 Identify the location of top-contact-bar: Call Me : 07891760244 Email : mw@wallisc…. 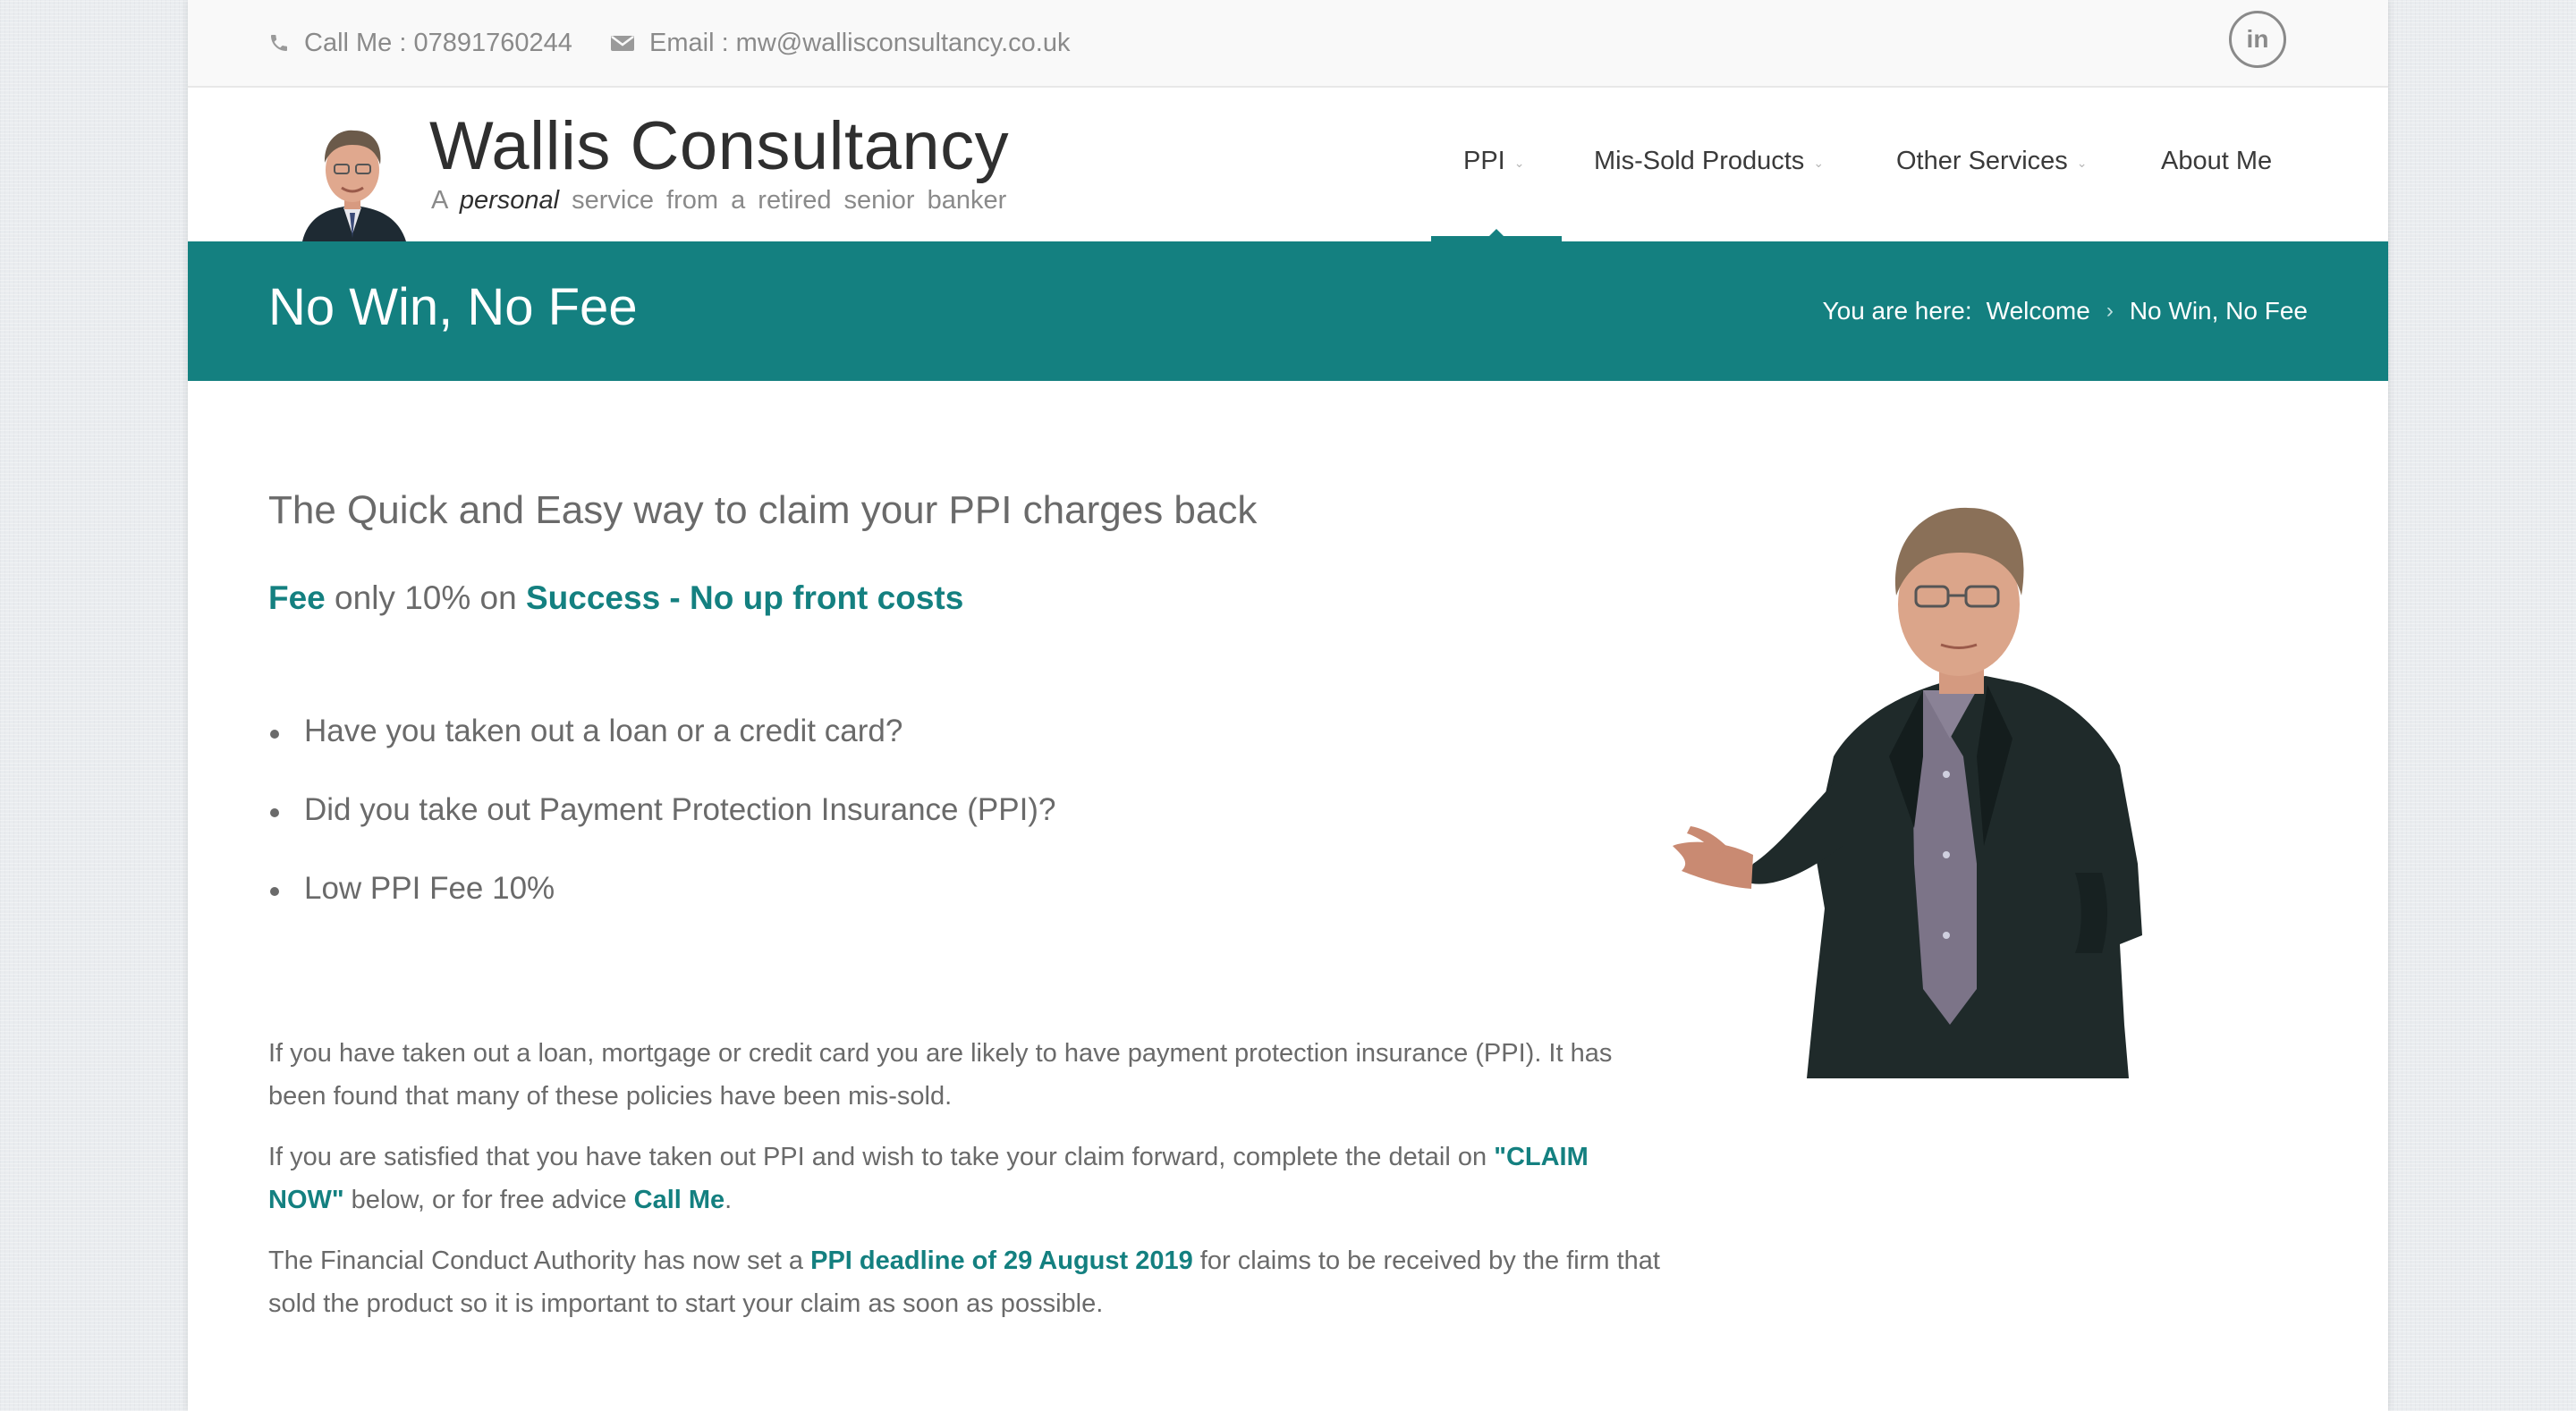
(1288, 44).